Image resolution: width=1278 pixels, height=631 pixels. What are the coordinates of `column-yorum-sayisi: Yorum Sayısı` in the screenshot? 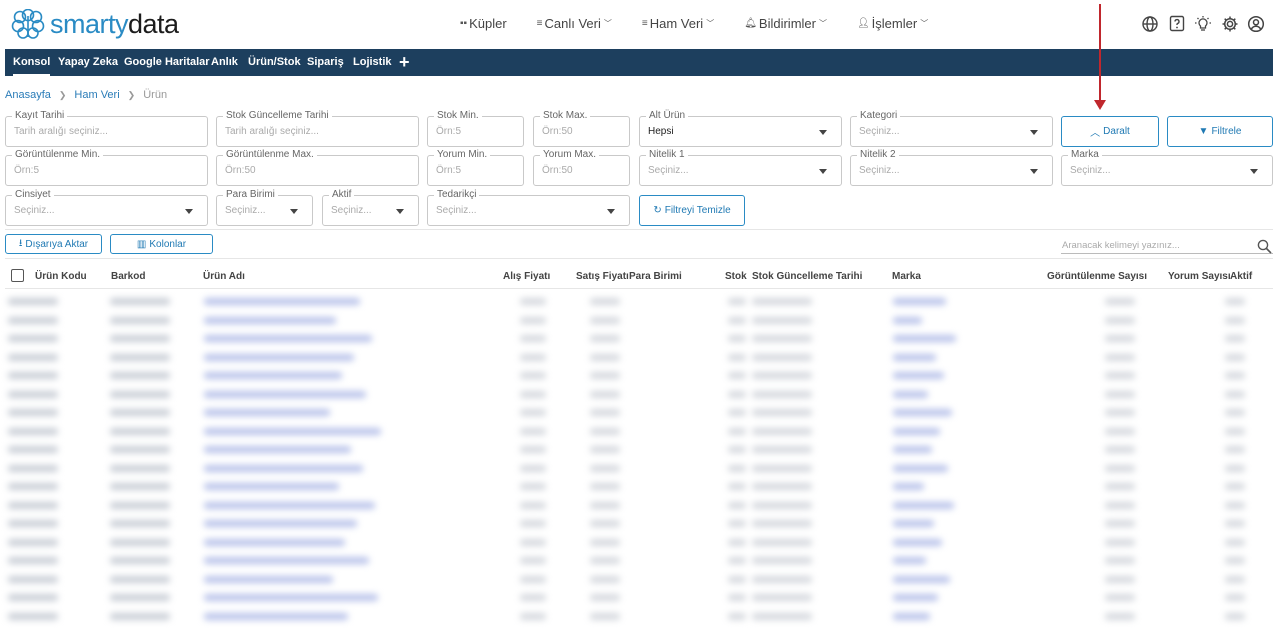 It's located at (1199, 276).